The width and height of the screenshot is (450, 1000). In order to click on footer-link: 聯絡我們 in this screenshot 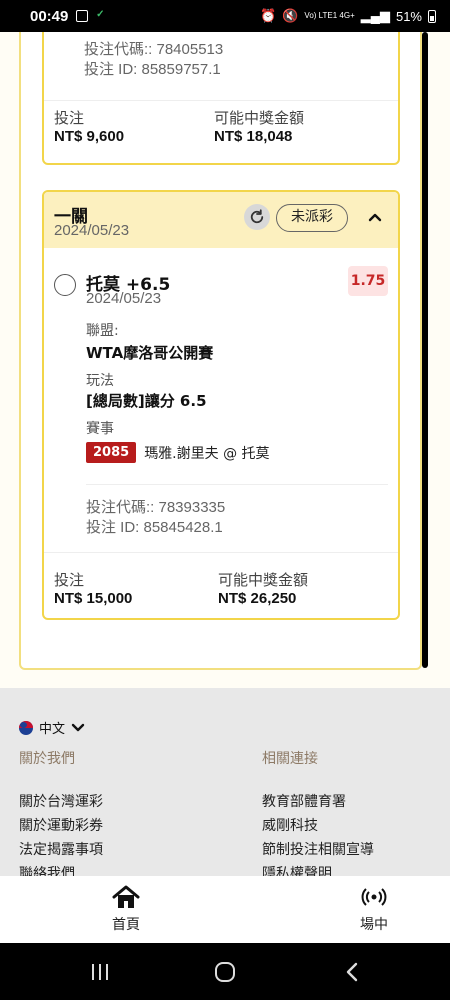, I will do `click(109, 869)`.